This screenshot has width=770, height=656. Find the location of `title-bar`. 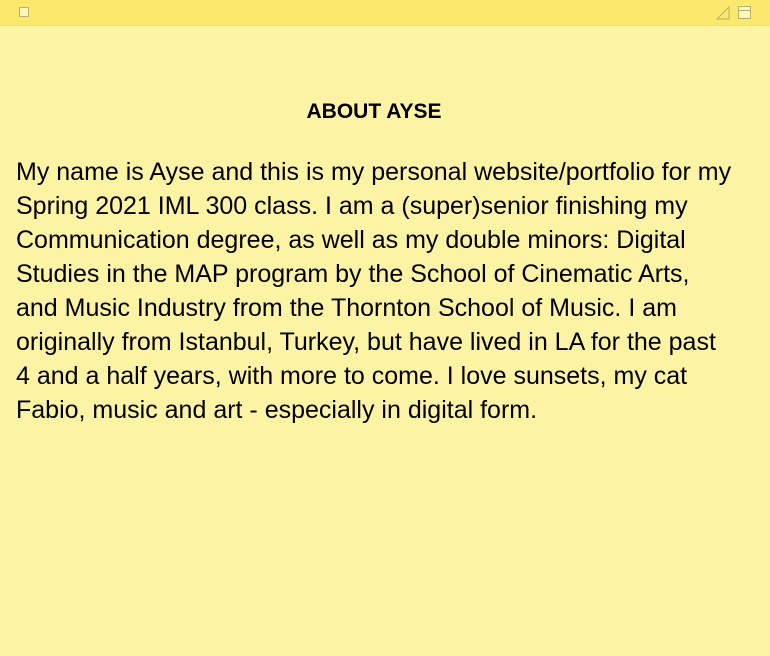

title-bar is located at coordinates (385, 13).